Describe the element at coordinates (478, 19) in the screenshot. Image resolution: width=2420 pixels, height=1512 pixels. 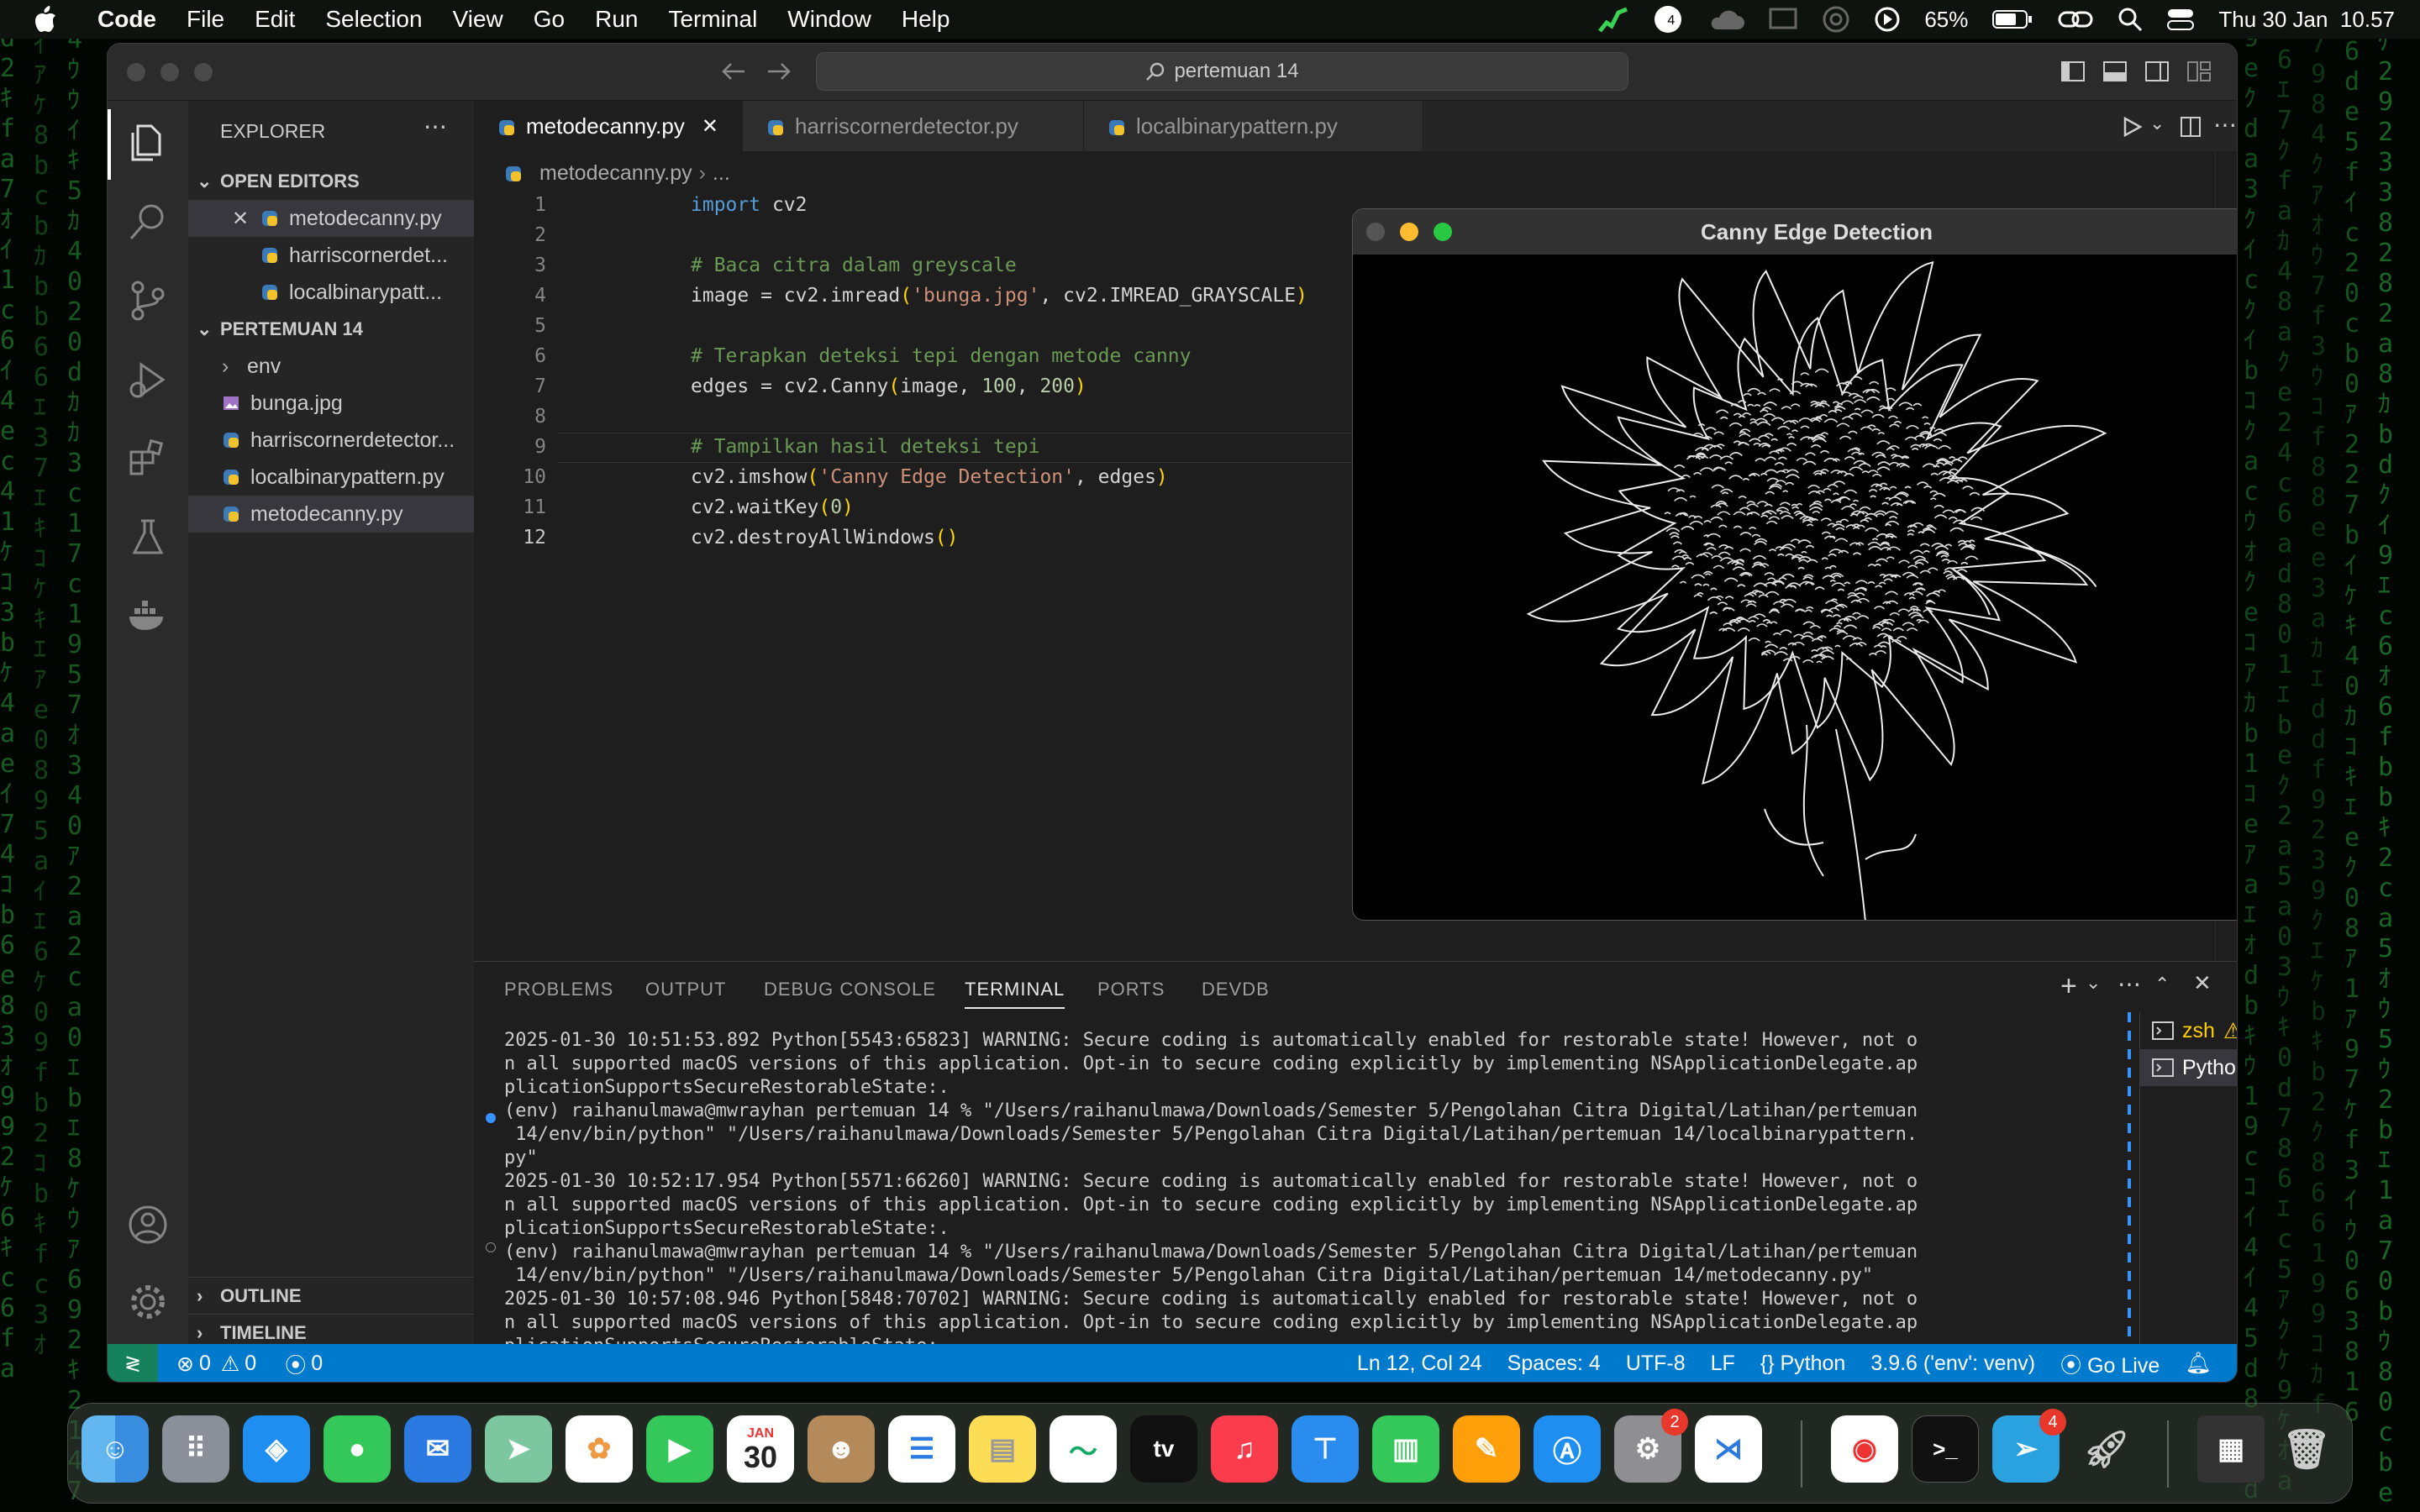
I see `menu-view: View` at that location.